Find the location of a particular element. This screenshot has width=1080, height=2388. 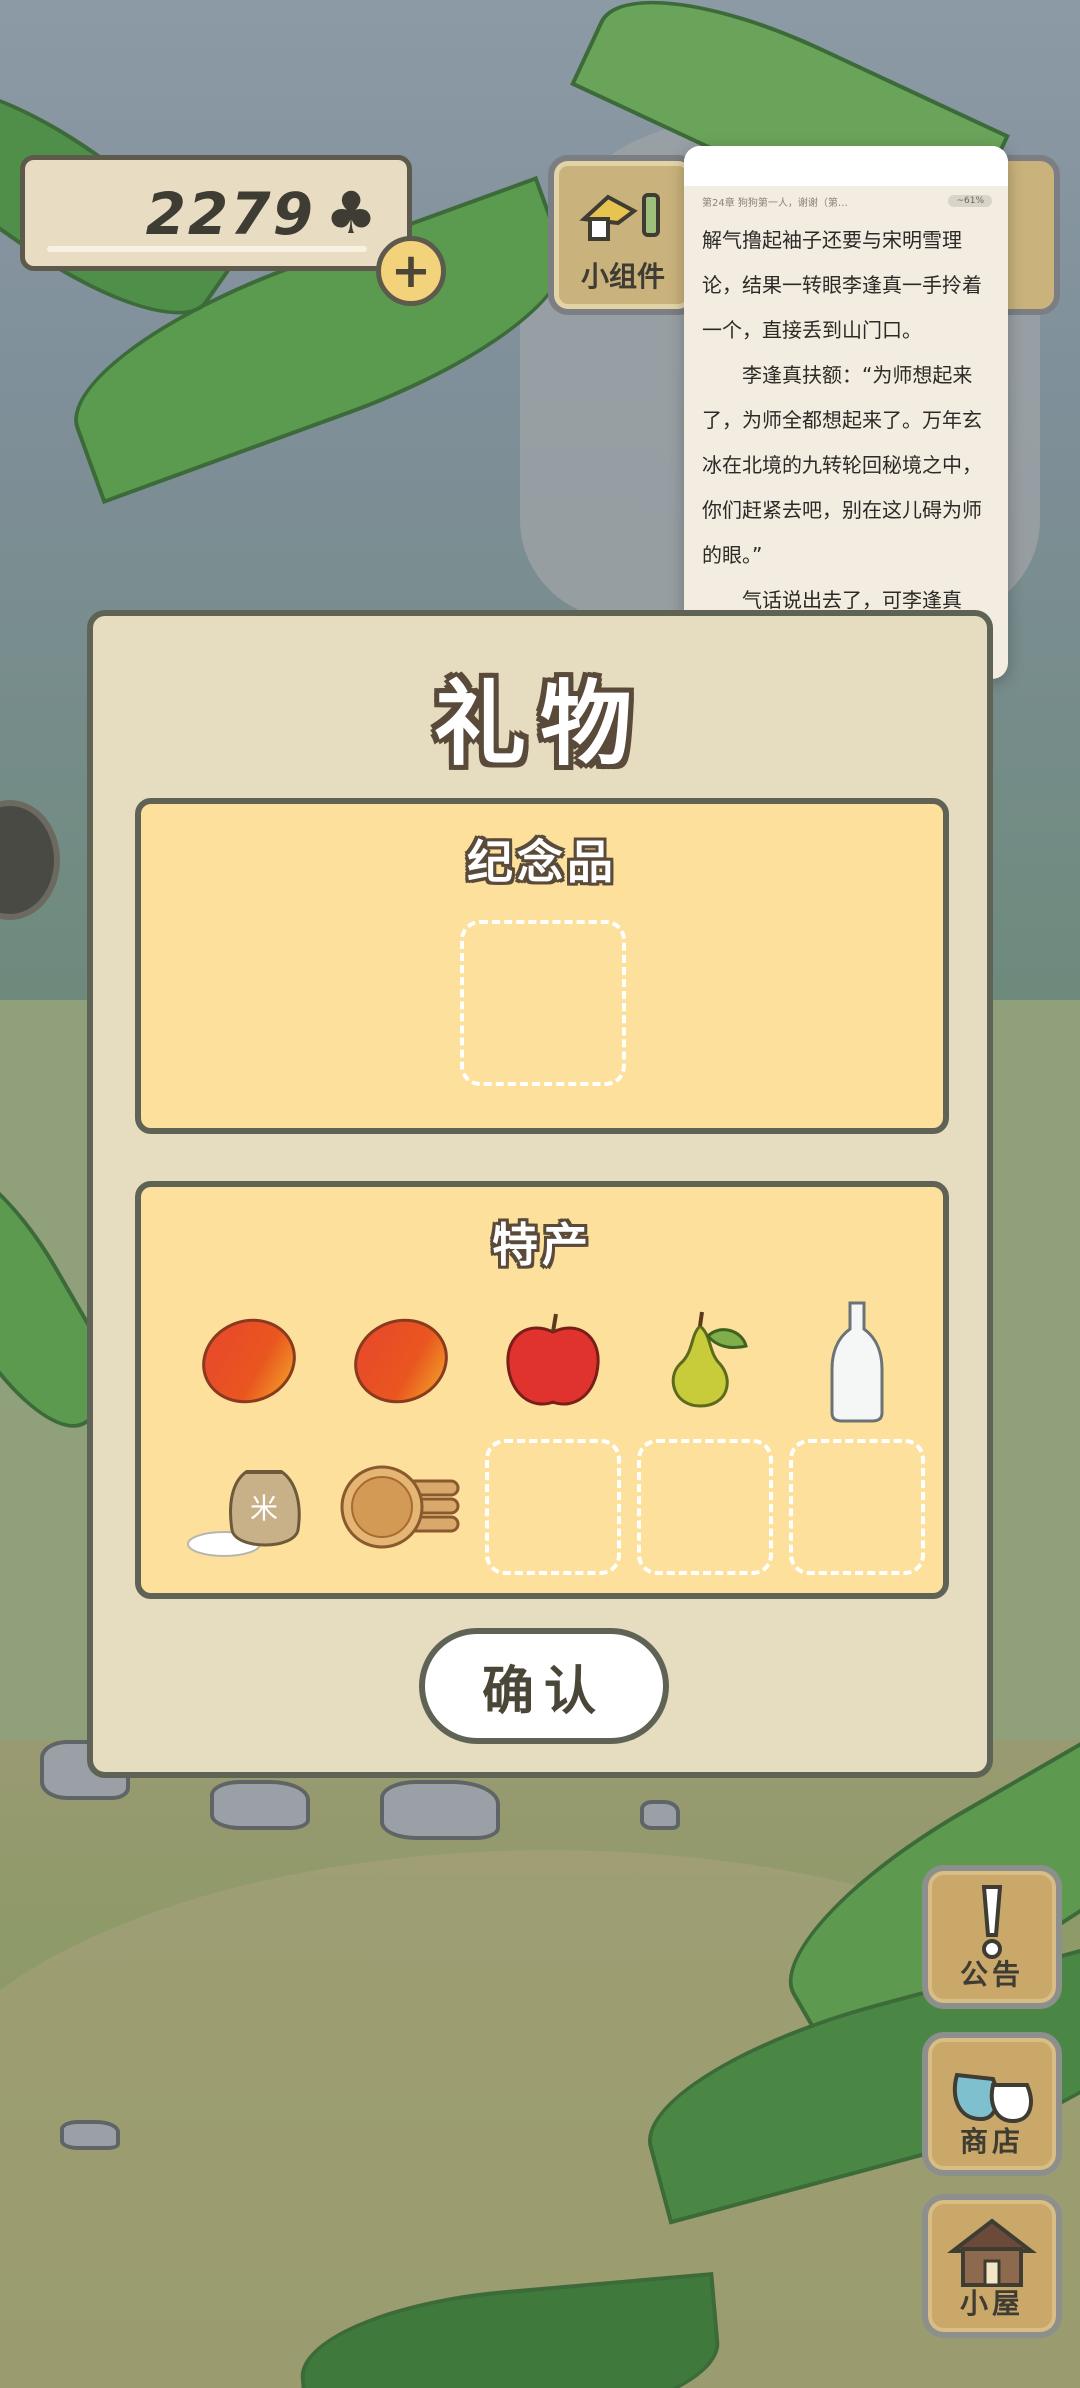

house-icon is located at coordinates (992, 2252).